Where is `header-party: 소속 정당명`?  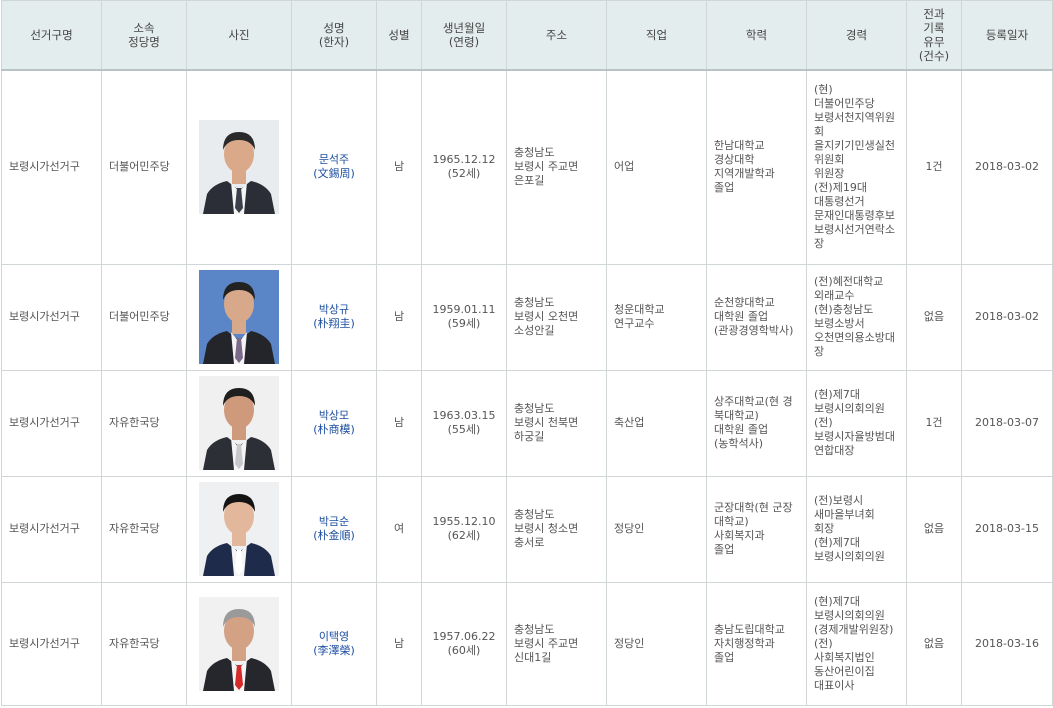 header-party: 소속 정당명 is located at coordinates (144, 35).